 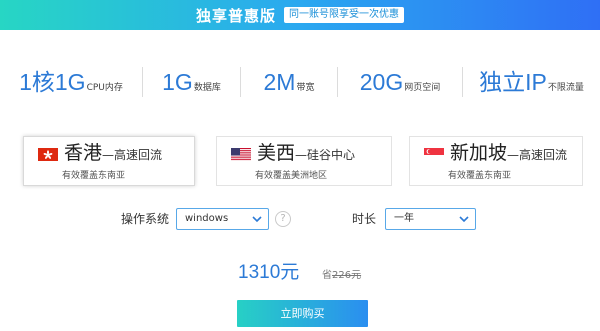 I want to click on duration-select: 一年, so click(x=430, y=219).